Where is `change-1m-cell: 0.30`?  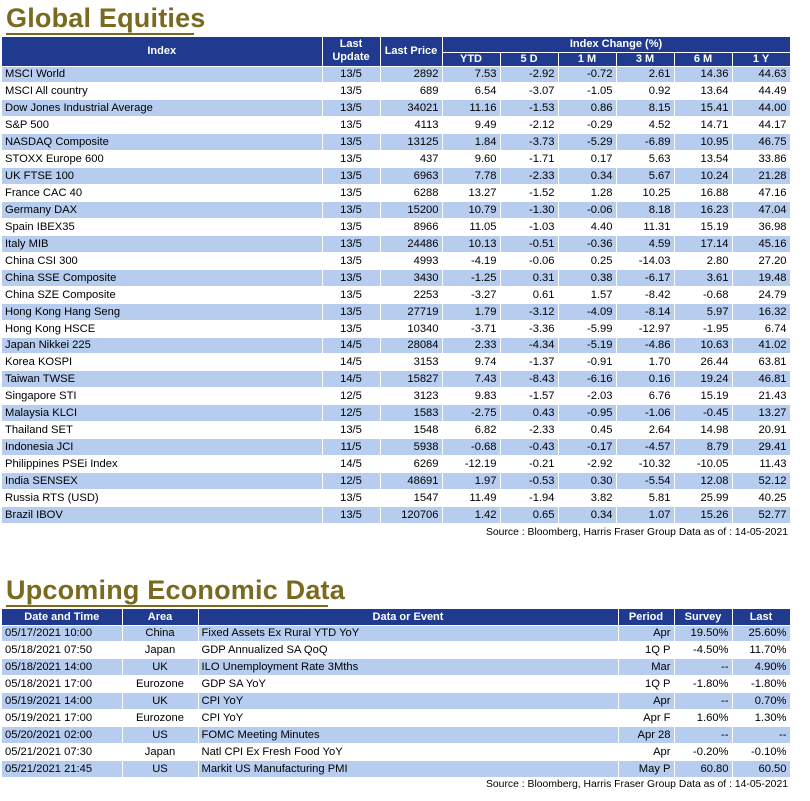 change-1m-cell: 0.30 is located at coordinates (587, 481).